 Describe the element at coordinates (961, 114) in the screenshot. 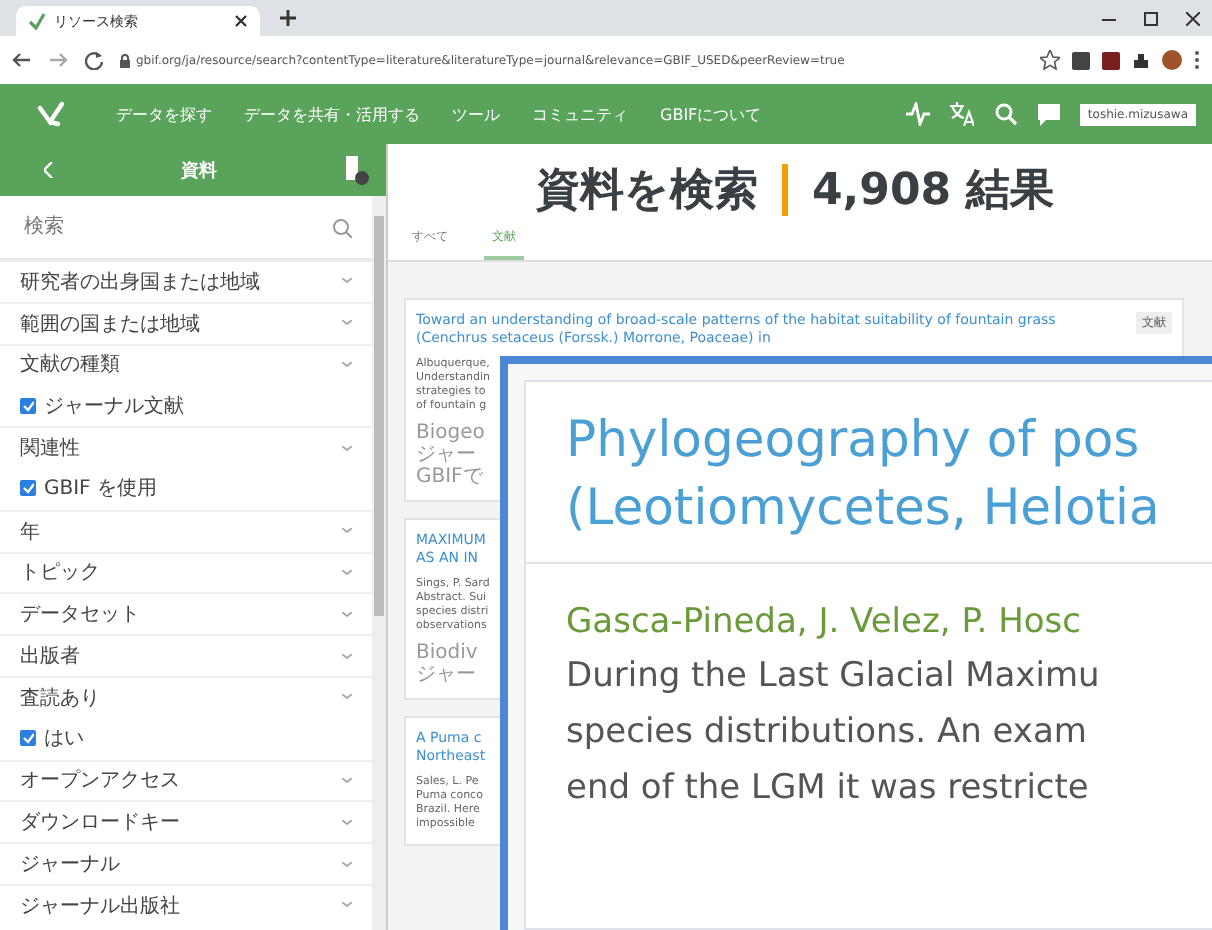

I see `translate-icon` at that location.